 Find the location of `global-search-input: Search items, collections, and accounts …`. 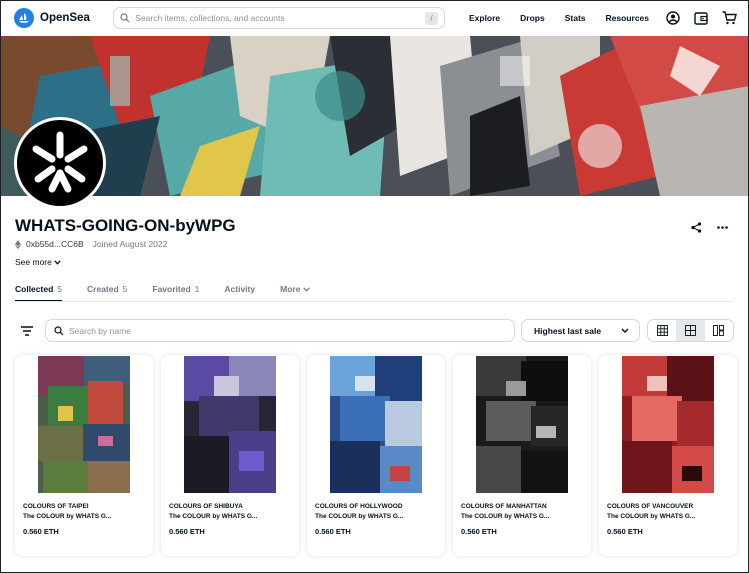

global-search-input: Search items, collections, and accounts … is located at coordinates (279, 18).